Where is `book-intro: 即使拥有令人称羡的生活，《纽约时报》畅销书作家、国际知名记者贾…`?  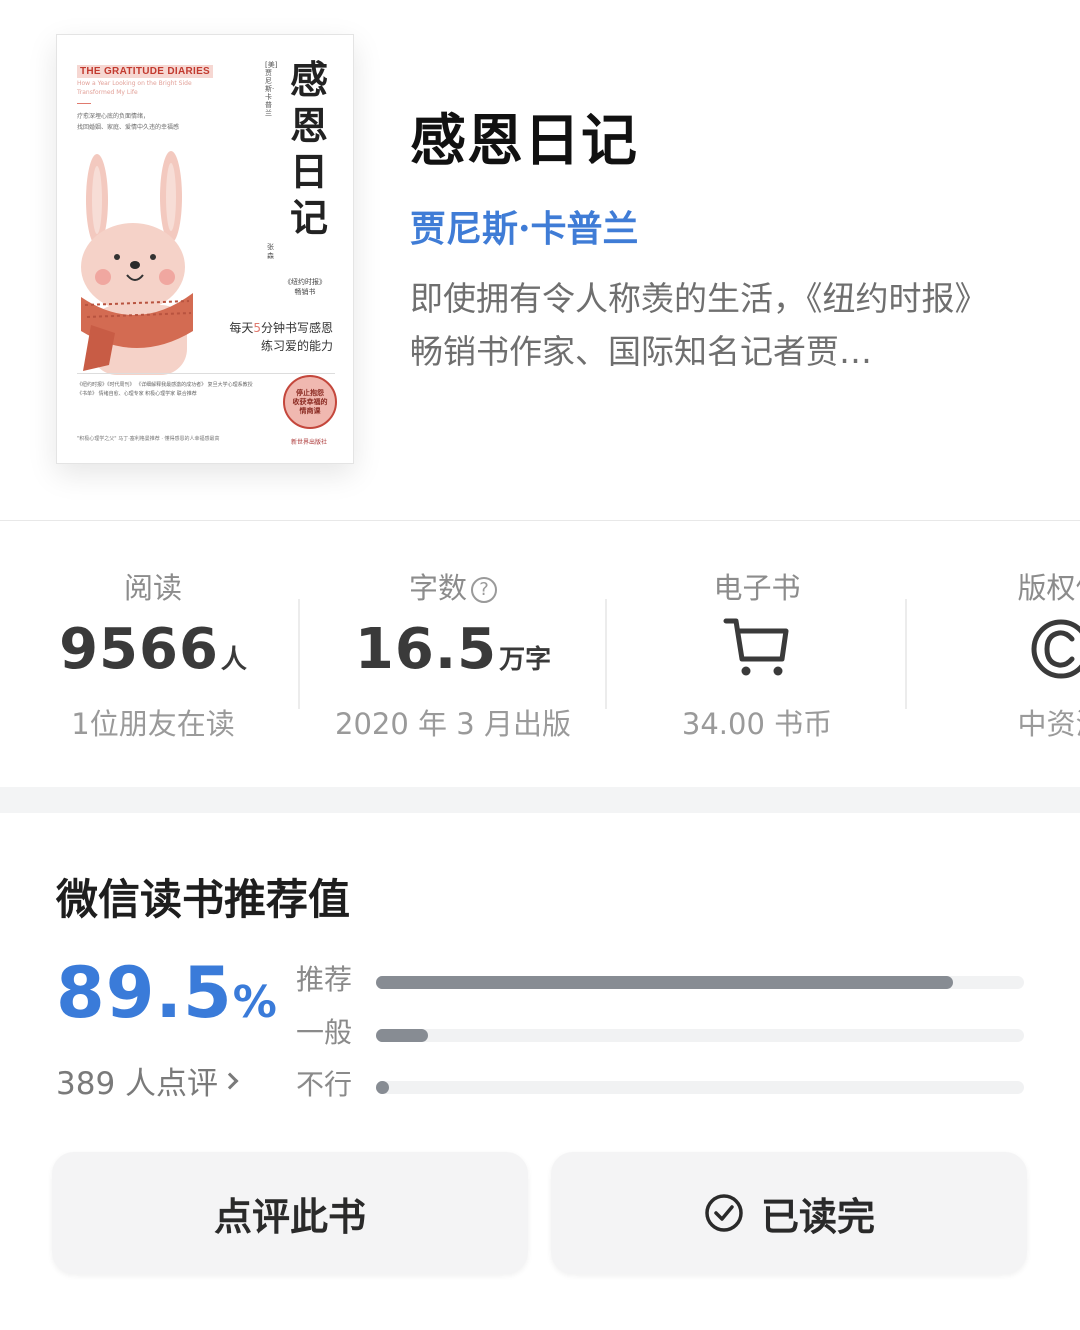 book-intro: 即使拥有令人称羡的生活，《纽约时报》畅销书作家、国际知名记者贾… is located at coordinates (715, 325).